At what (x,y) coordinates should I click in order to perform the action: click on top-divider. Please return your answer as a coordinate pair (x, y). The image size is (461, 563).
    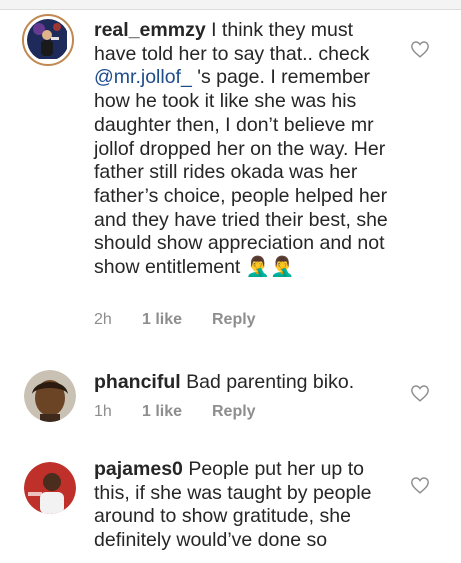
    Looking at the image, I should click on (230, 5).